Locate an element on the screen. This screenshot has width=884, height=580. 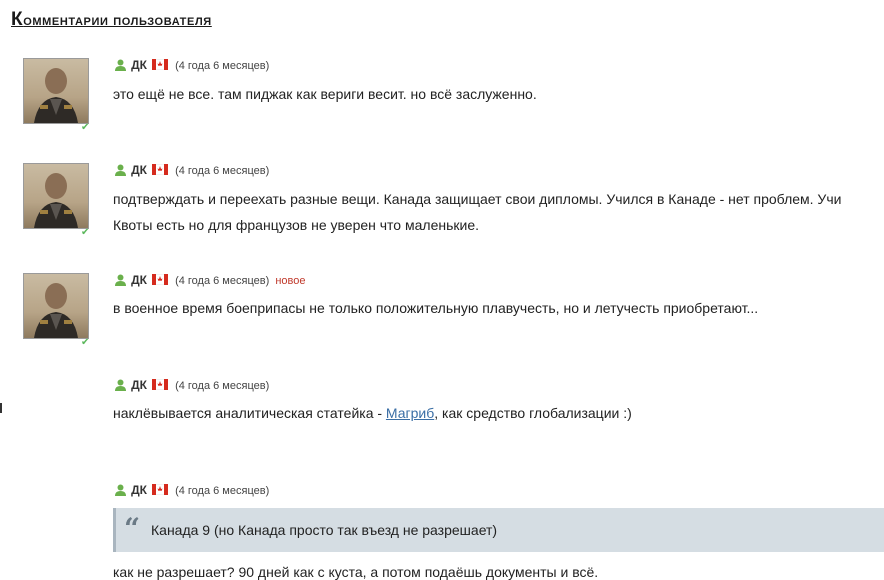
quote-mark-icon: “ is located at coordinates (132, 528).